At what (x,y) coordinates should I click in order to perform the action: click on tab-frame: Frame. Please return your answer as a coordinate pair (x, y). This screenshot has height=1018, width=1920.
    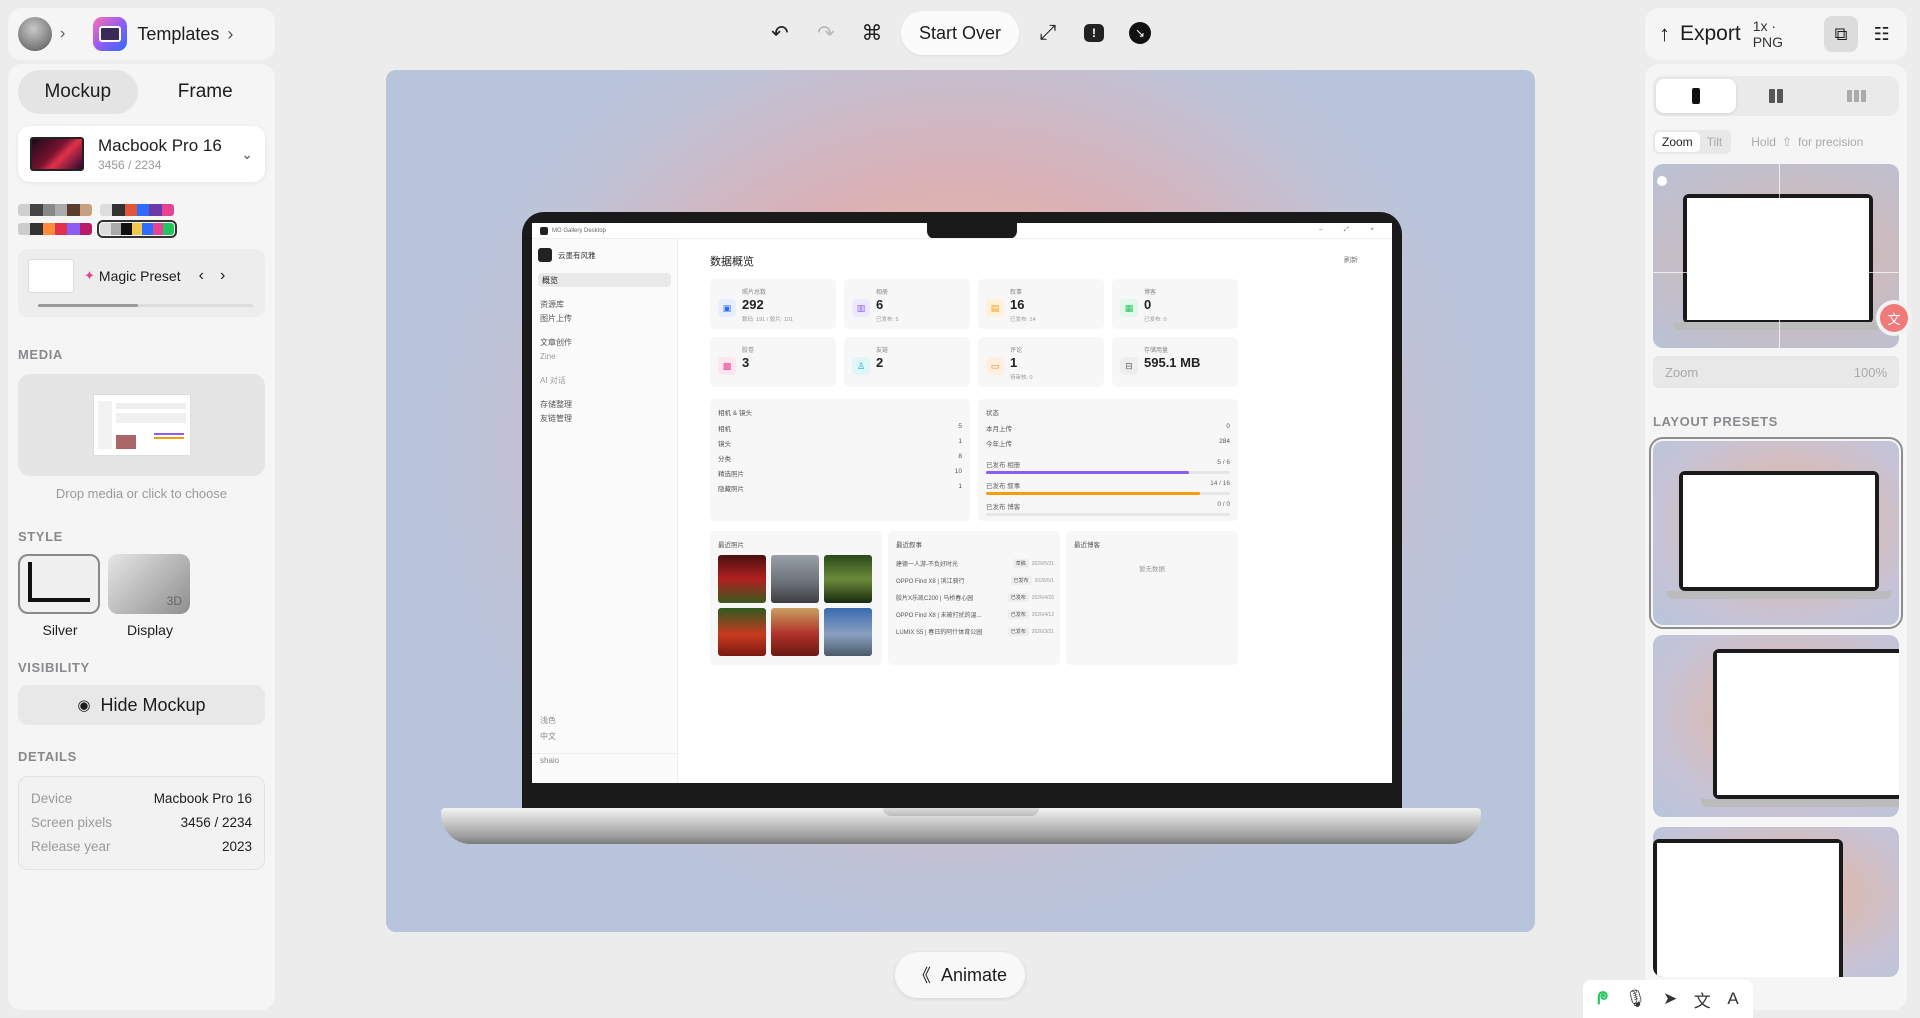
    Looking at the image, I should click on (206, 92).